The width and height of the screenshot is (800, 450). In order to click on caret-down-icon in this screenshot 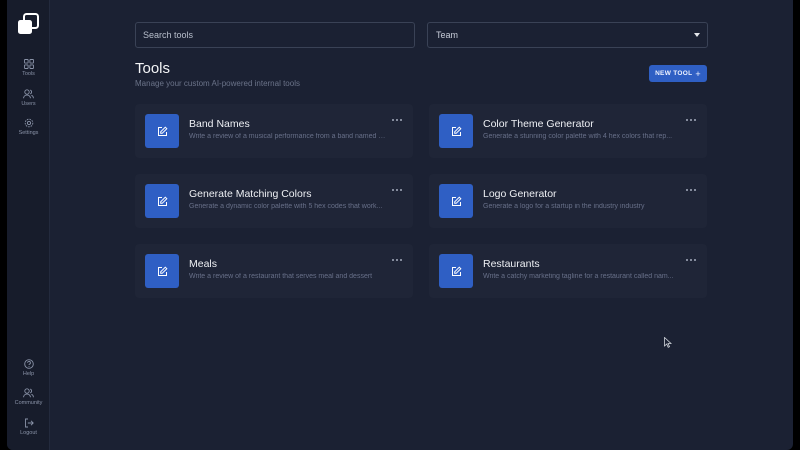, I will do `click(697, 35)`.